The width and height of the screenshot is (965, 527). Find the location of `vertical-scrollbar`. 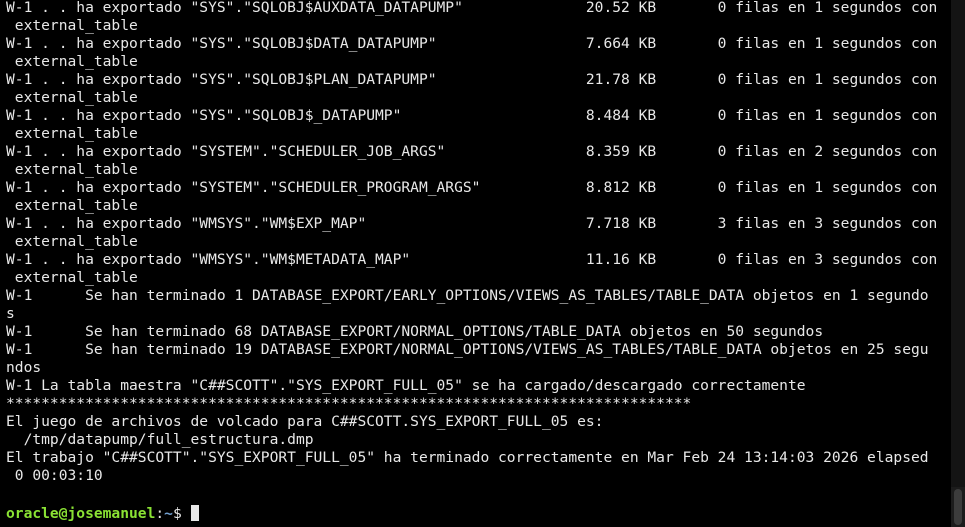

vertical-scrollbar is located at coordinates (958, 263).